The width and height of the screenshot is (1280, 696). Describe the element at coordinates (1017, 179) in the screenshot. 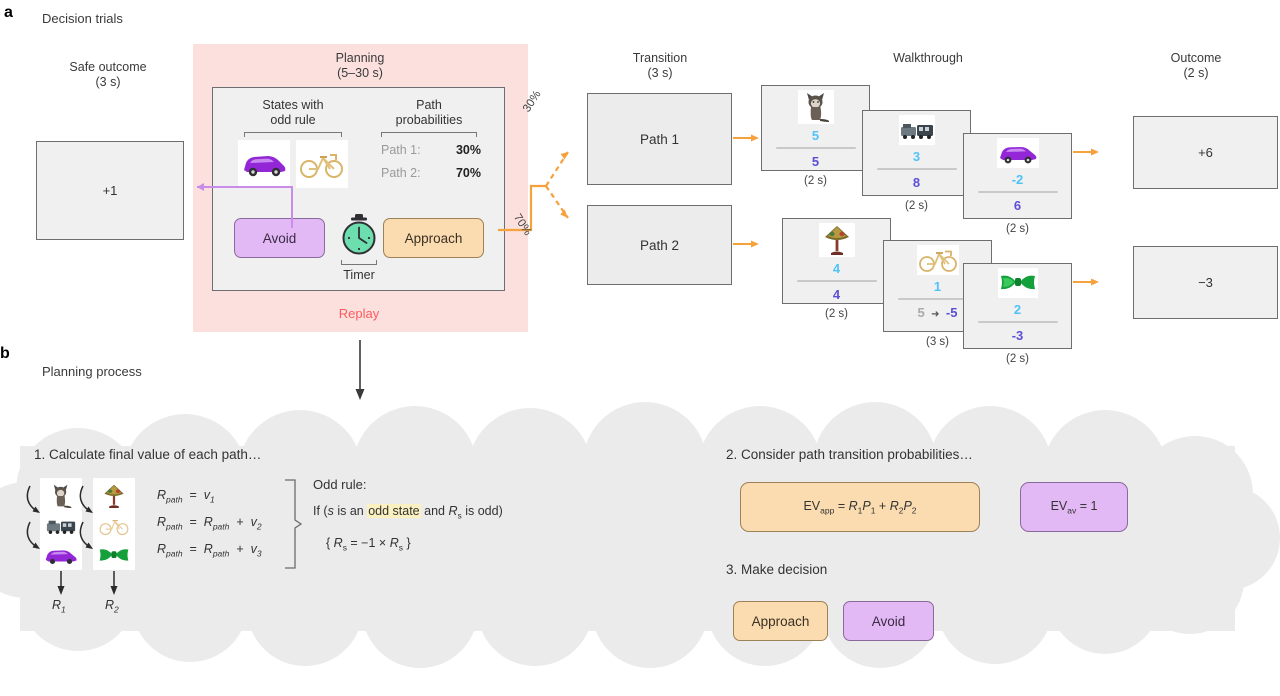

I see `walkthrough-p1-value-top-3: -2` at that location.